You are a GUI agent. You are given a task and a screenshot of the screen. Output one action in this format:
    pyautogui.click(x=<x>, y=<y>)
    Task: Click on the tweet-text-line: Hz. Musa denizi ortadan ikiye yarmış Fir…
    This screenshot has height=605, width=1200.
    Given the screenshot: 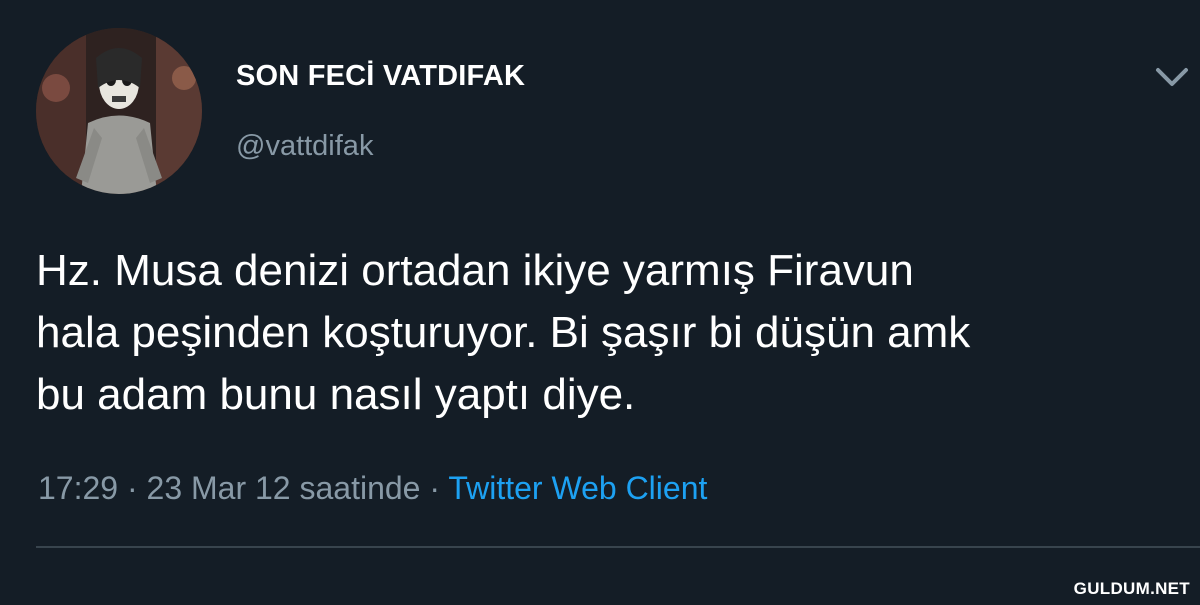 What is the action you would take?
    pyautogui.click(x=475, y=270)
    